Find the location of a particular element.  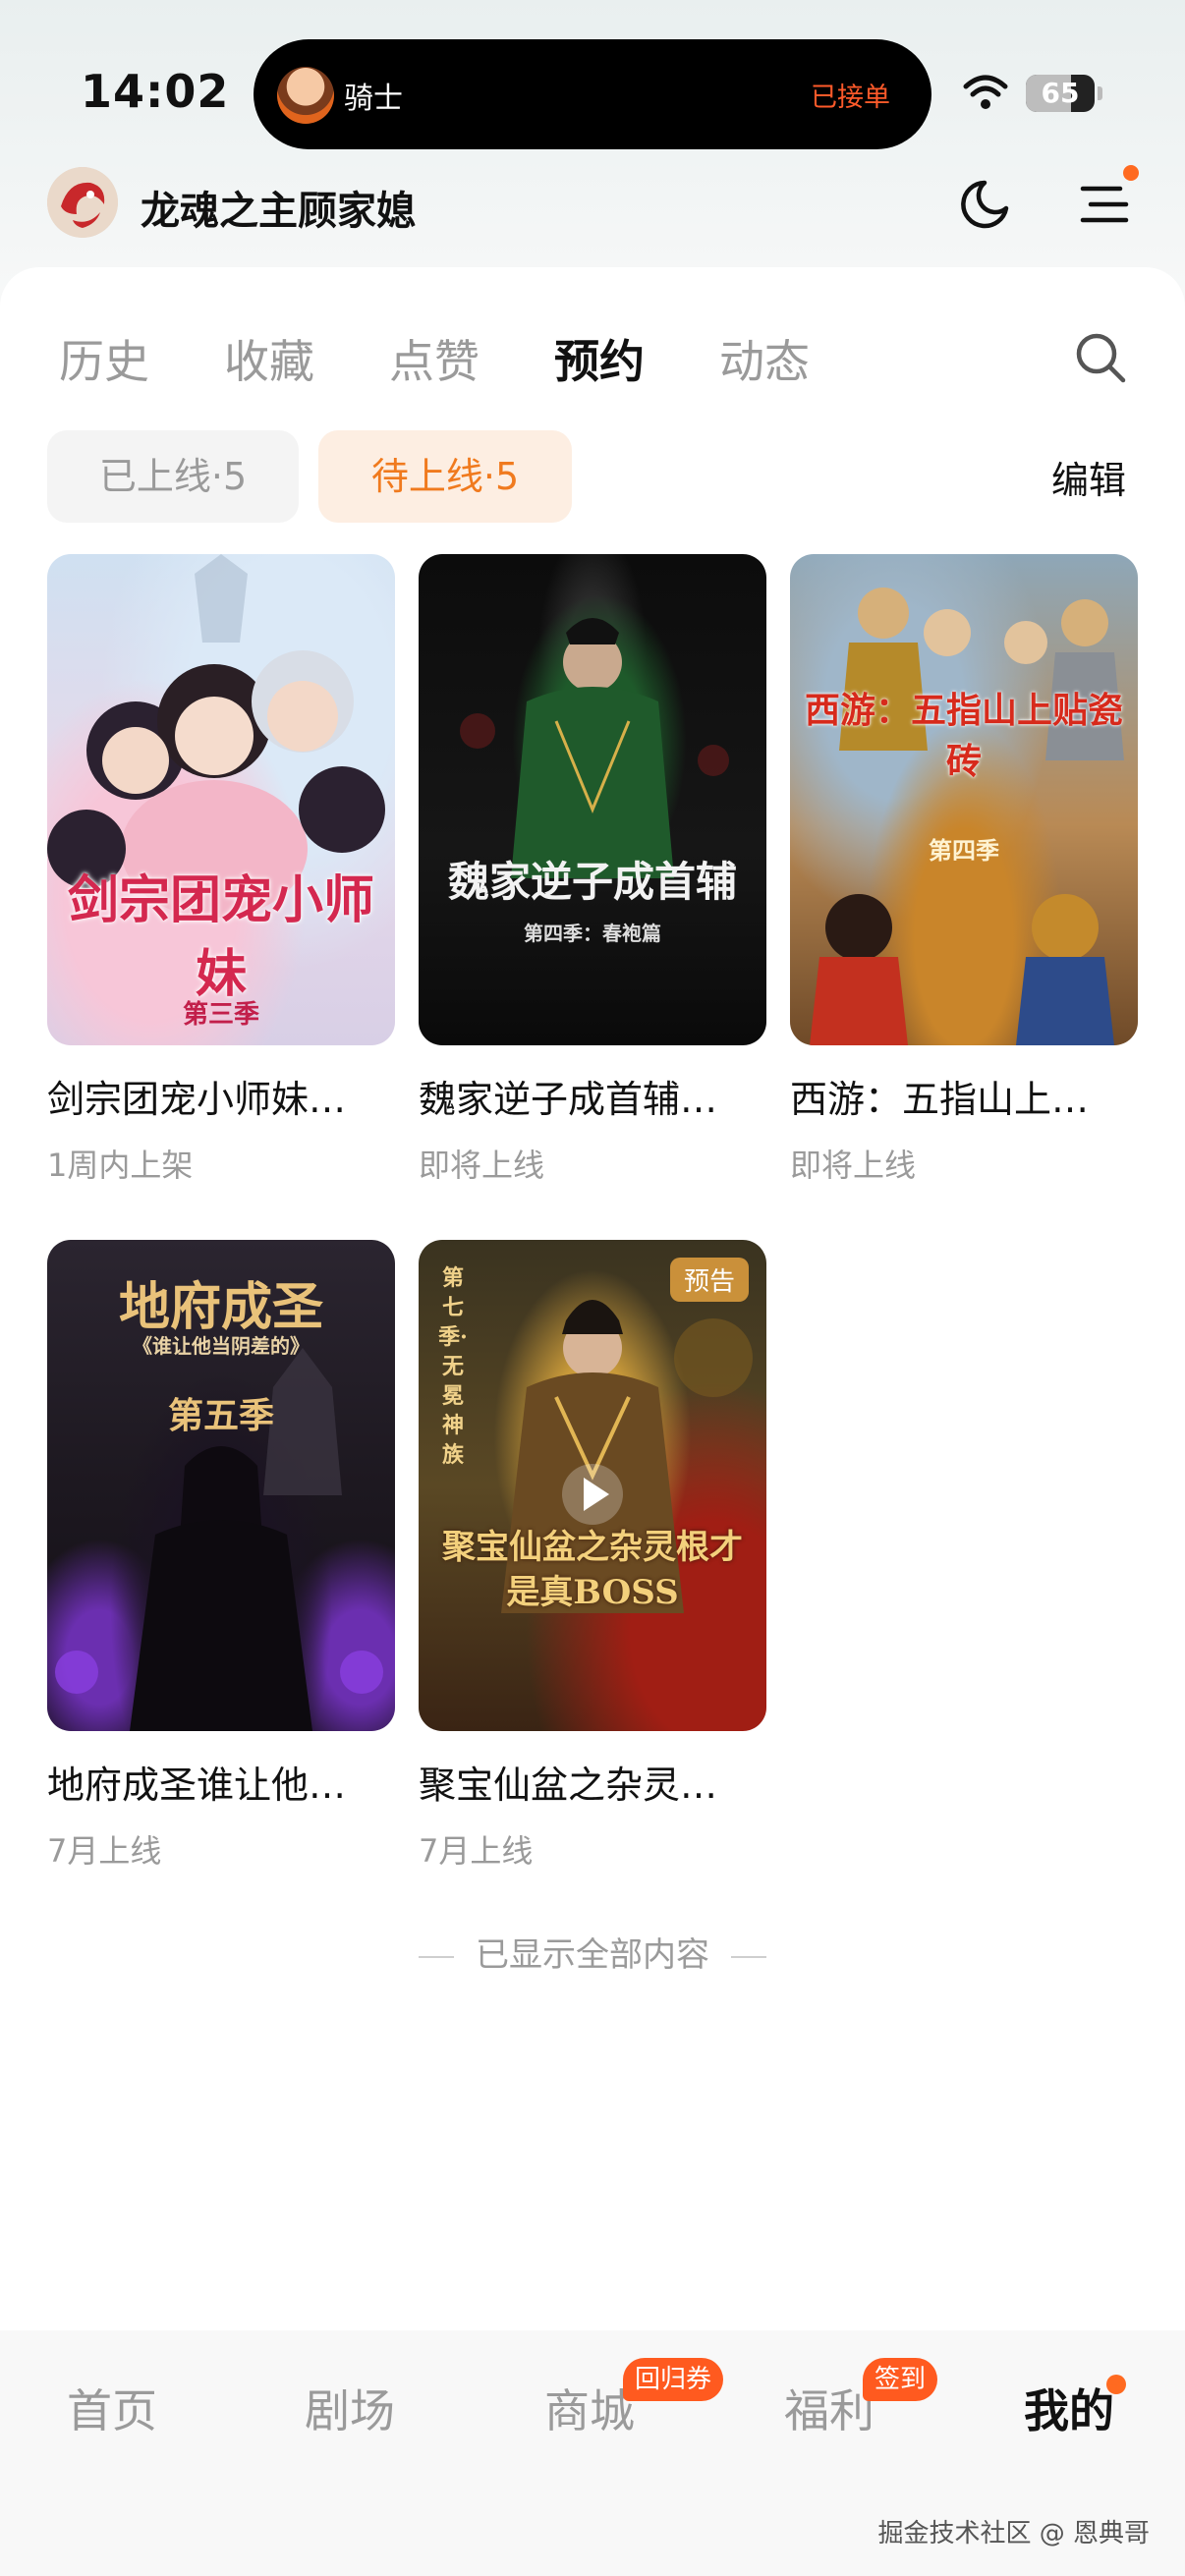

poster-image: 西游：五指山上贴瓷砖 第四季 is located at coordinates (964, 799).